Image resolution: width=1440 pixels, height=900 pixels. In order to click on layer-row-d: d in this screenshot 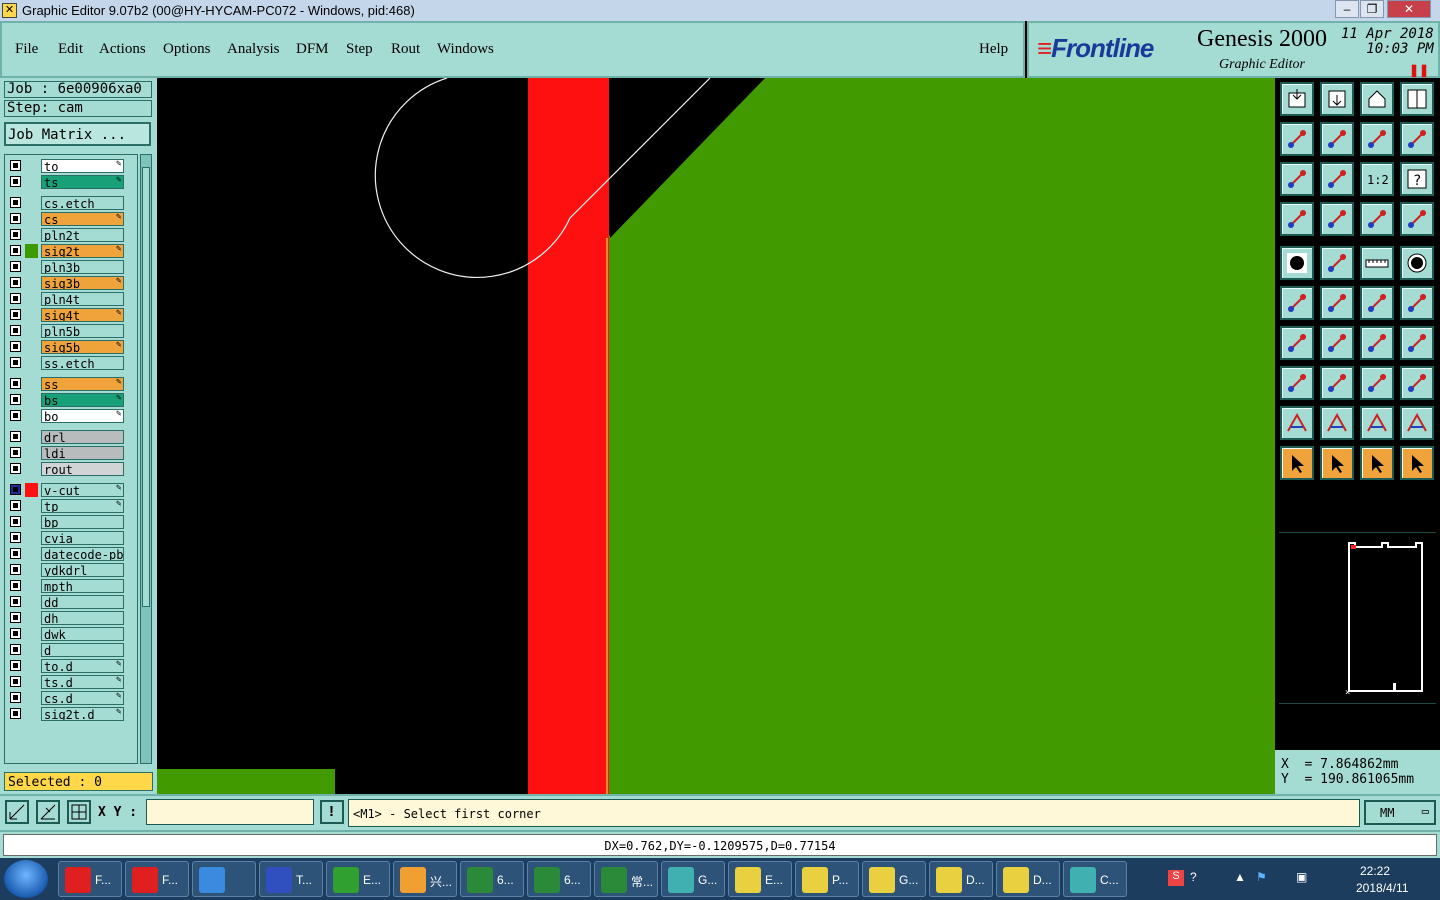, I will do `click(67, 650)`.